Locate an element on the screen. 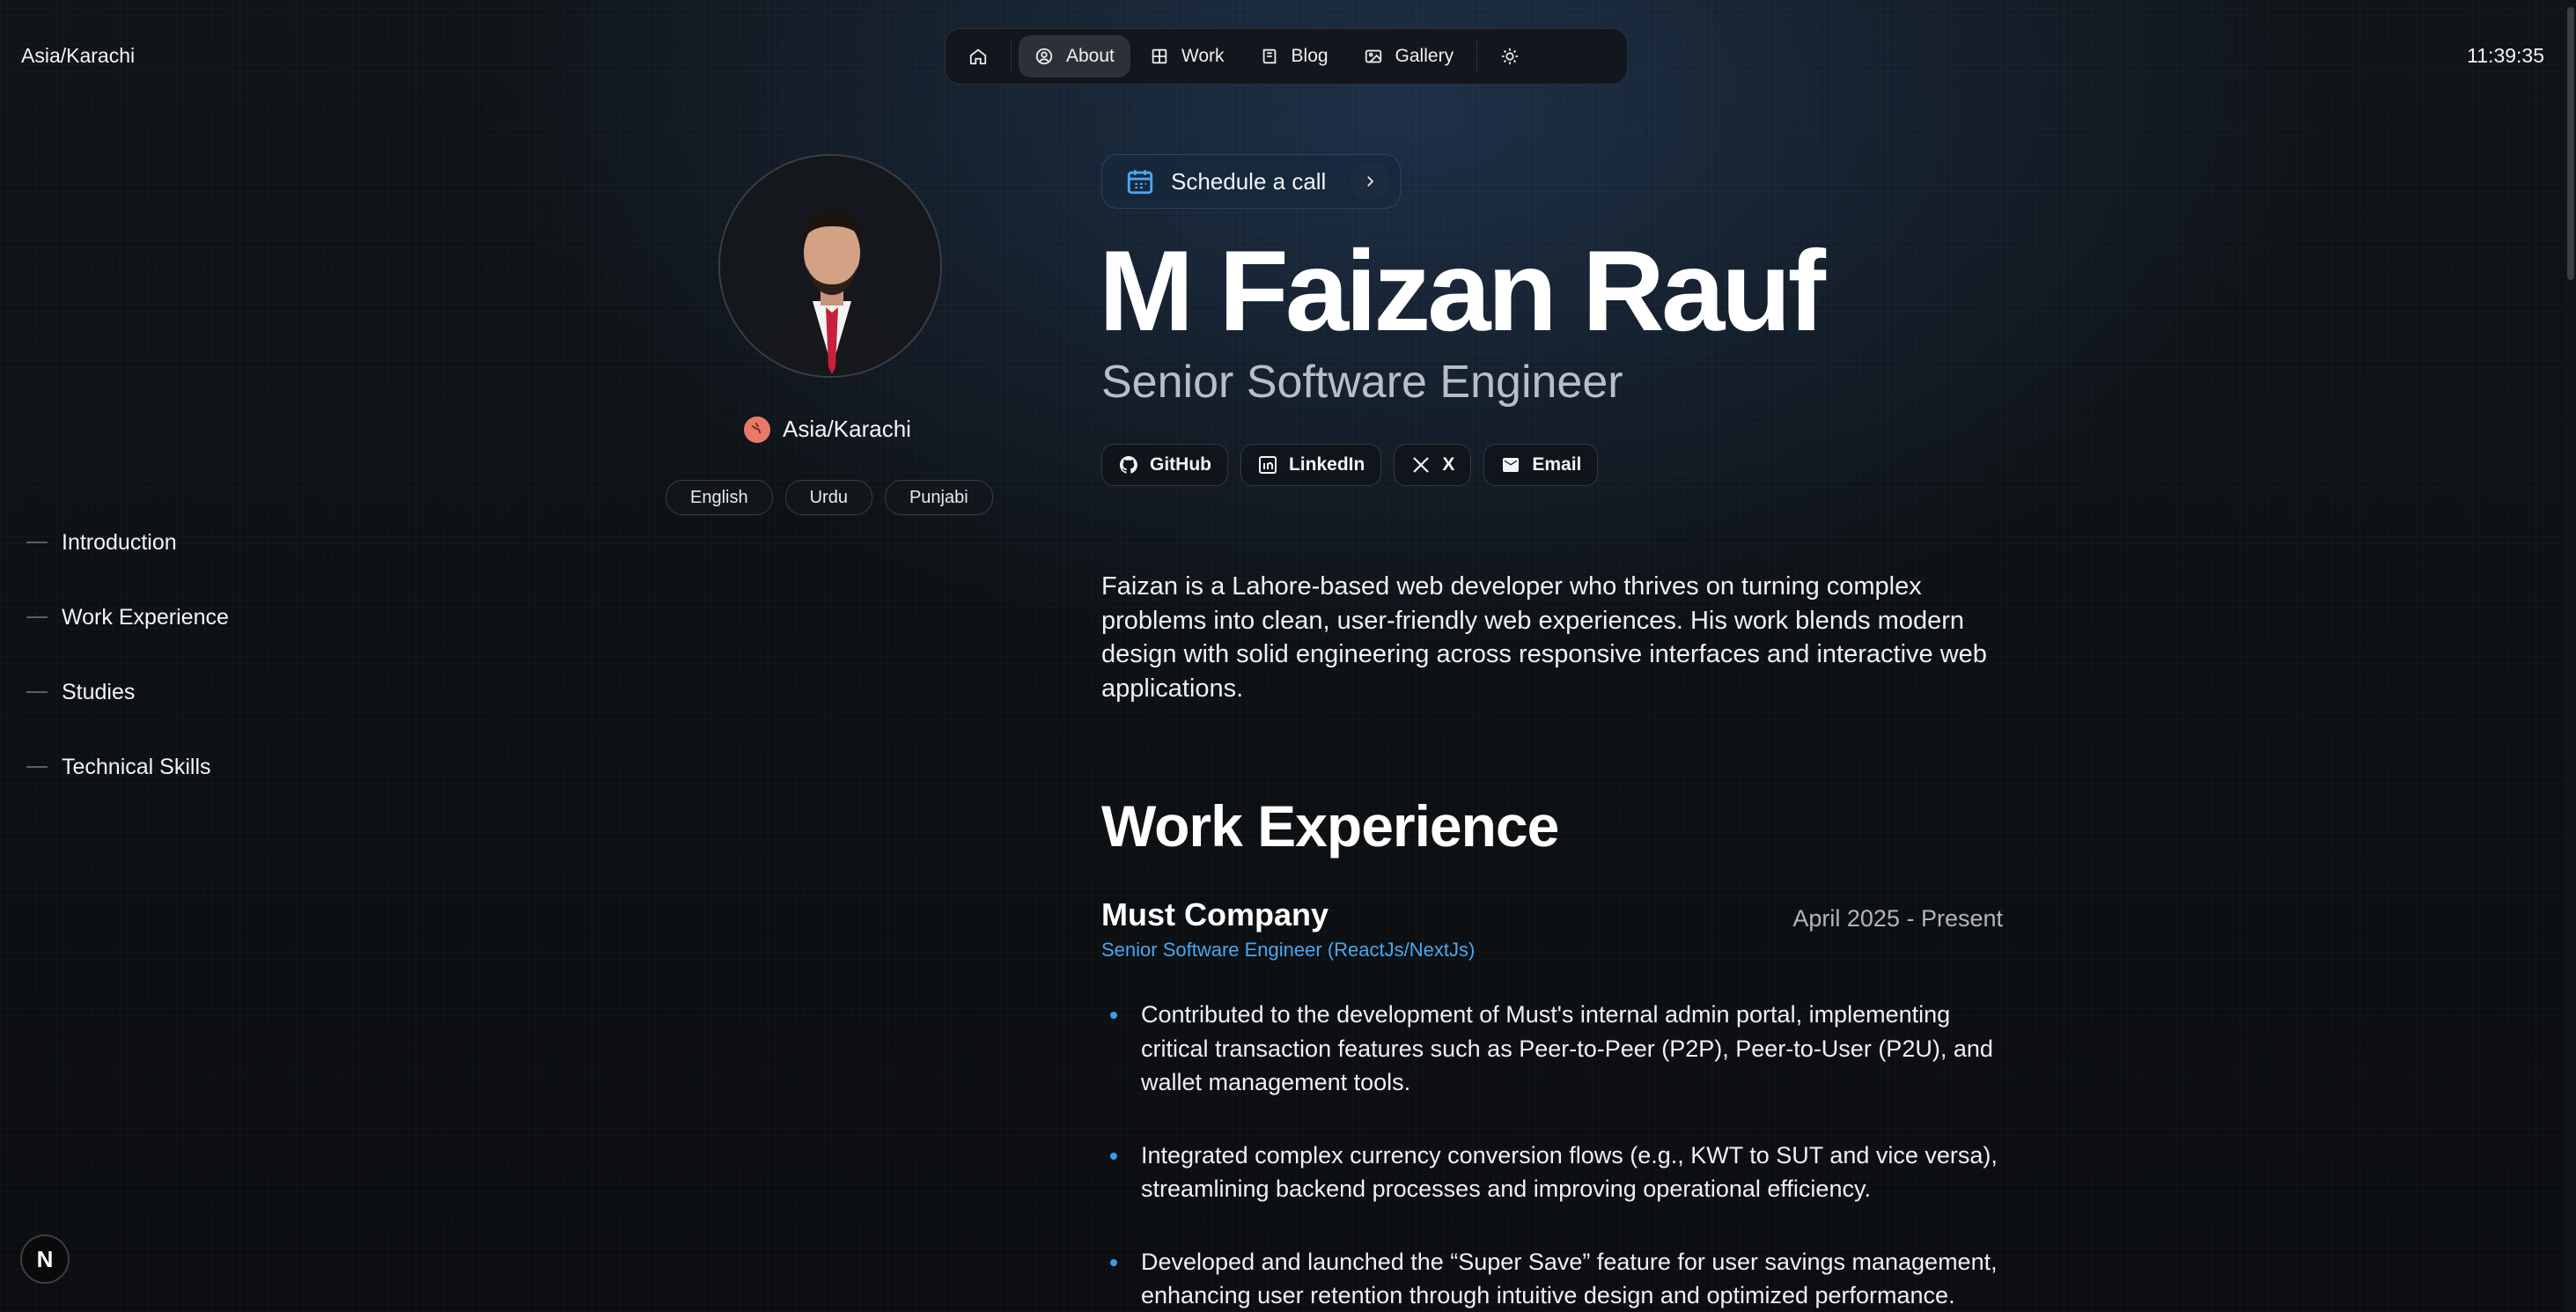 This screenshot has height=1312, width=2576. user-circle-icon is located at coordinates (1044, 57).